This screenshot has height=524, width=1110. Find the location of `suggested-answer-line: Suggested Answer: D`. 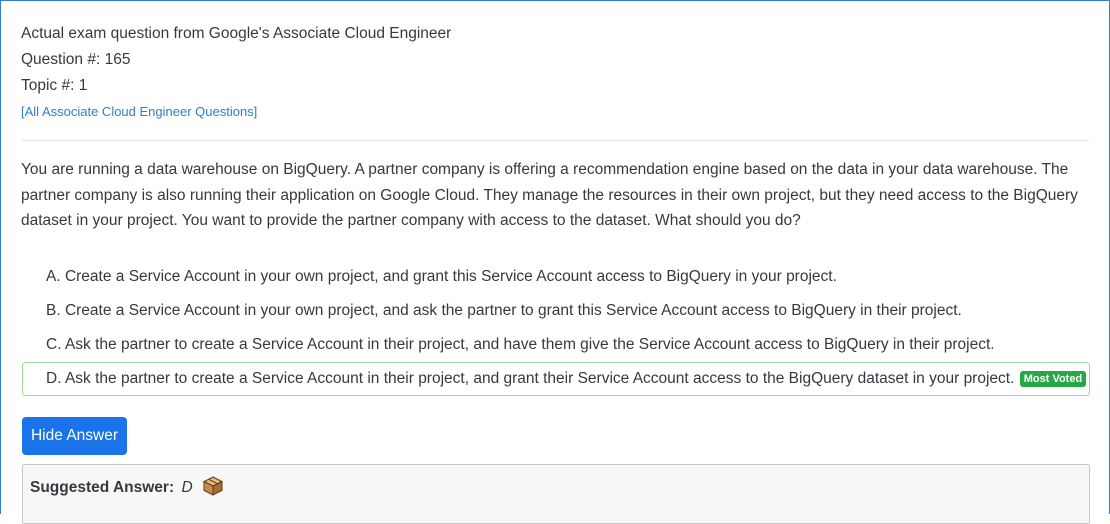

suggested-answer-line: Suggested Answer: D is located at coordinates (127, 489).